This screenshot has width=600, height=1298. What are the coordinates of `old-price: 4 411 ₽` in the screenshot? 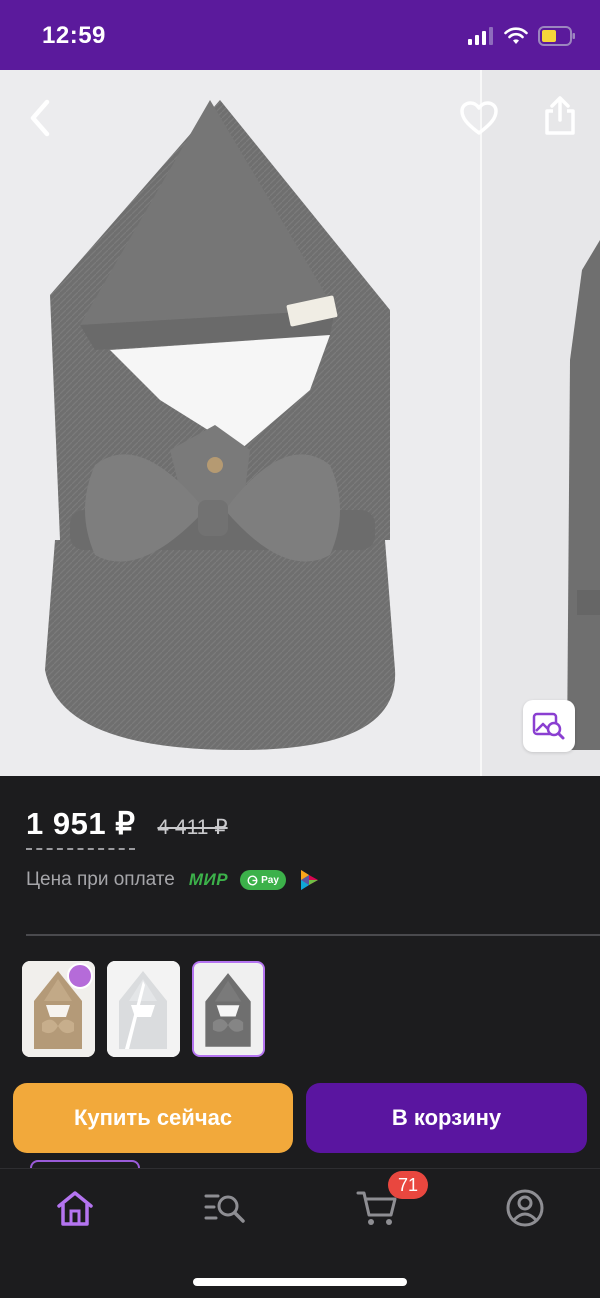 It's located at (192, 827).